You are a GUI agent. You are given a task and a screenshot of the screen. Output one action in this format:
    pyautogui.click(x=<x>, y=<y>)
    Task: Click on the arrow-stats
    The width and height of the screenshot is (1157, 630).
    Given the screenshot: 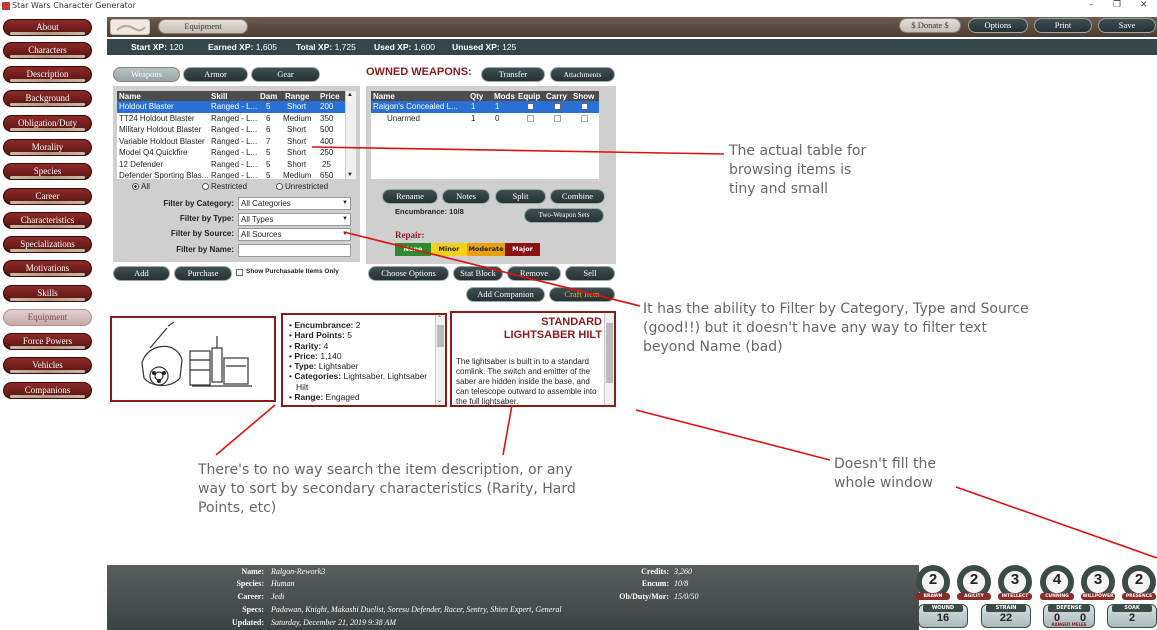 What is the action you would take?
    pyautogui.click(x=245, y=430)
    